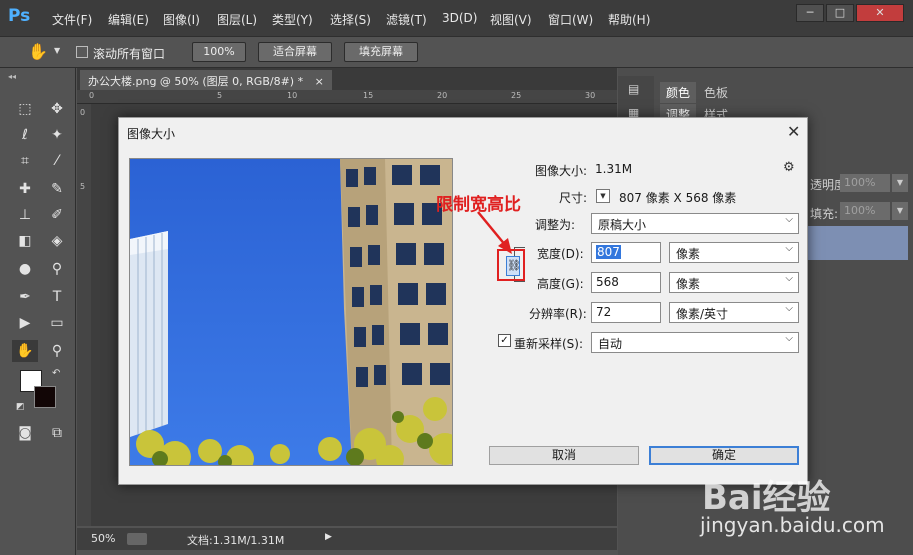  What do you see at coordinates (865, 183) in the screenshot?
I see `opacity-field: 100%` at bounding box center [865, 183].